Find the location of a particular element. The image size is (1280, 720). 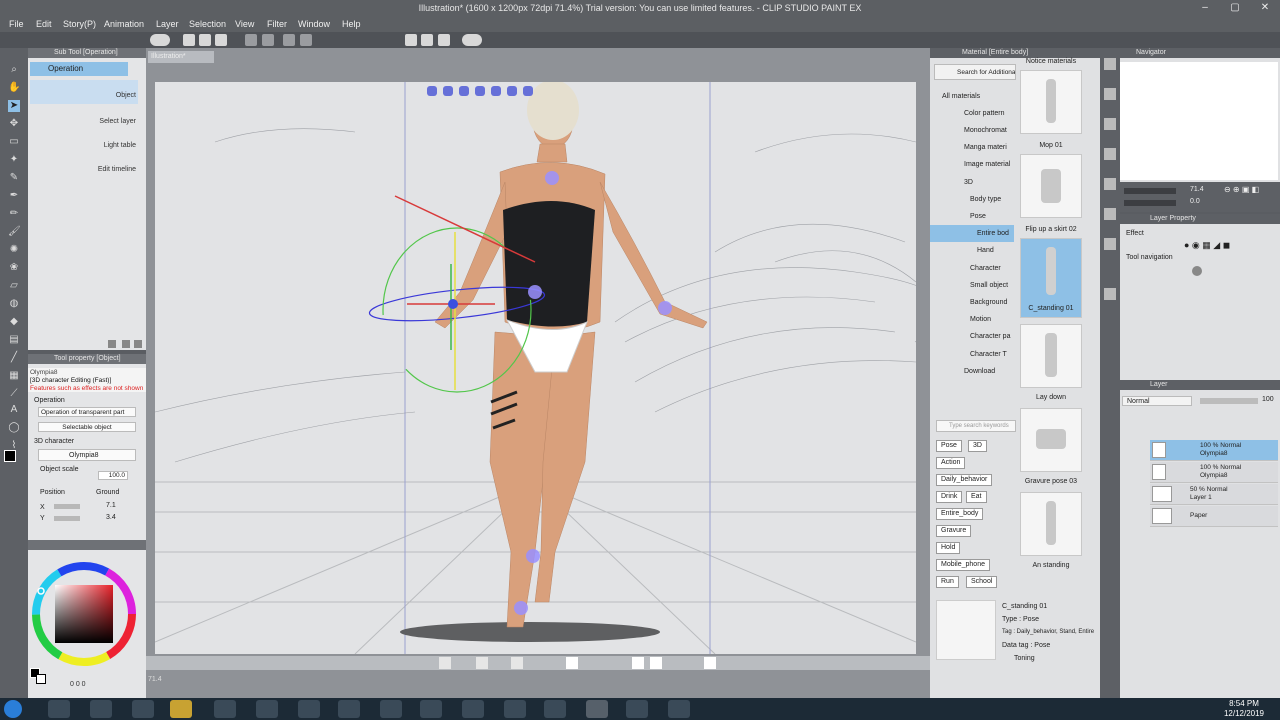

character-dropdown: Olympia8 is located at coordinates (87, 455).